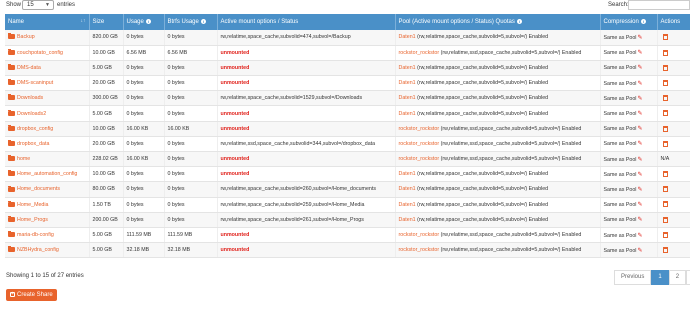 The image size is (690, 314). What do you see at coordinates (23, 159) in the screenshot?
I see `share-name-link: home` at bounding box center [23, 159].